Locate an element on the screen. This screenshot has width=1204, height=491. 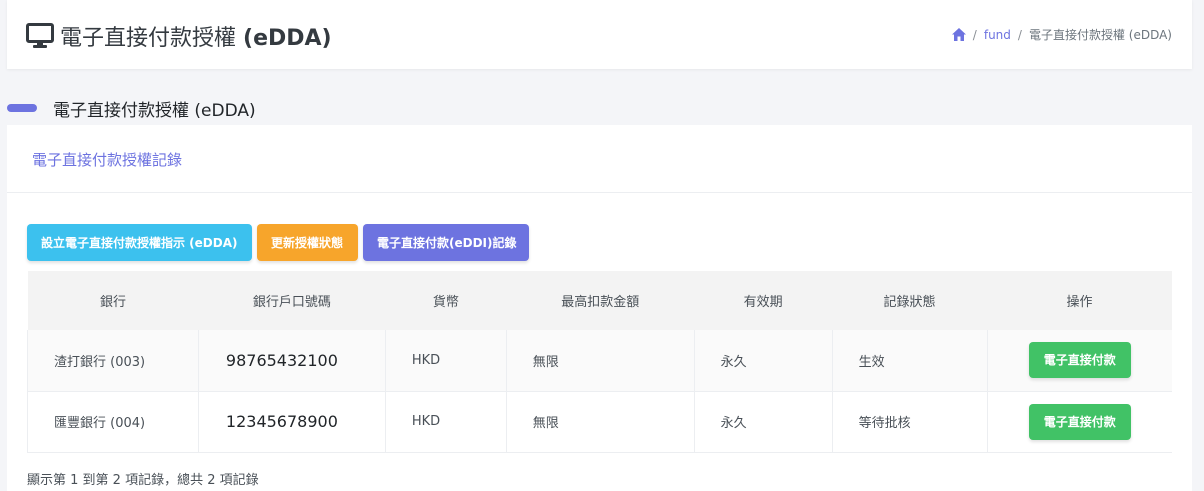
breadcrumb-current: 電子直接付款授權 (eDDA) is located at coordinates (1100, 35).